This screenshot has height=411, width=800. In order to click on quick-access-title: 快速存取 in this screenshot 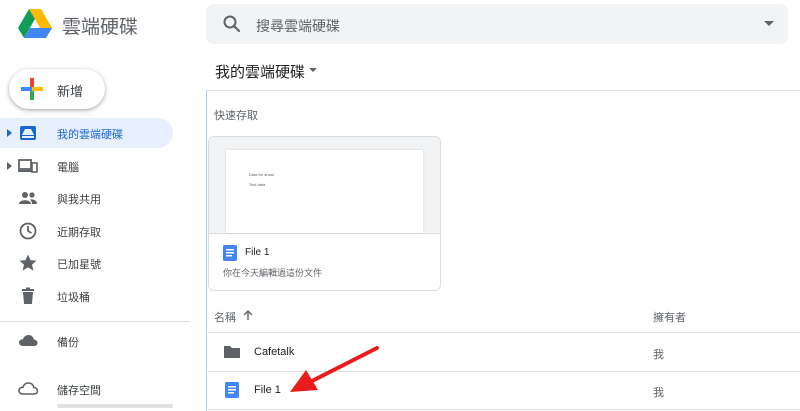, I will do `click(236, 116)`.